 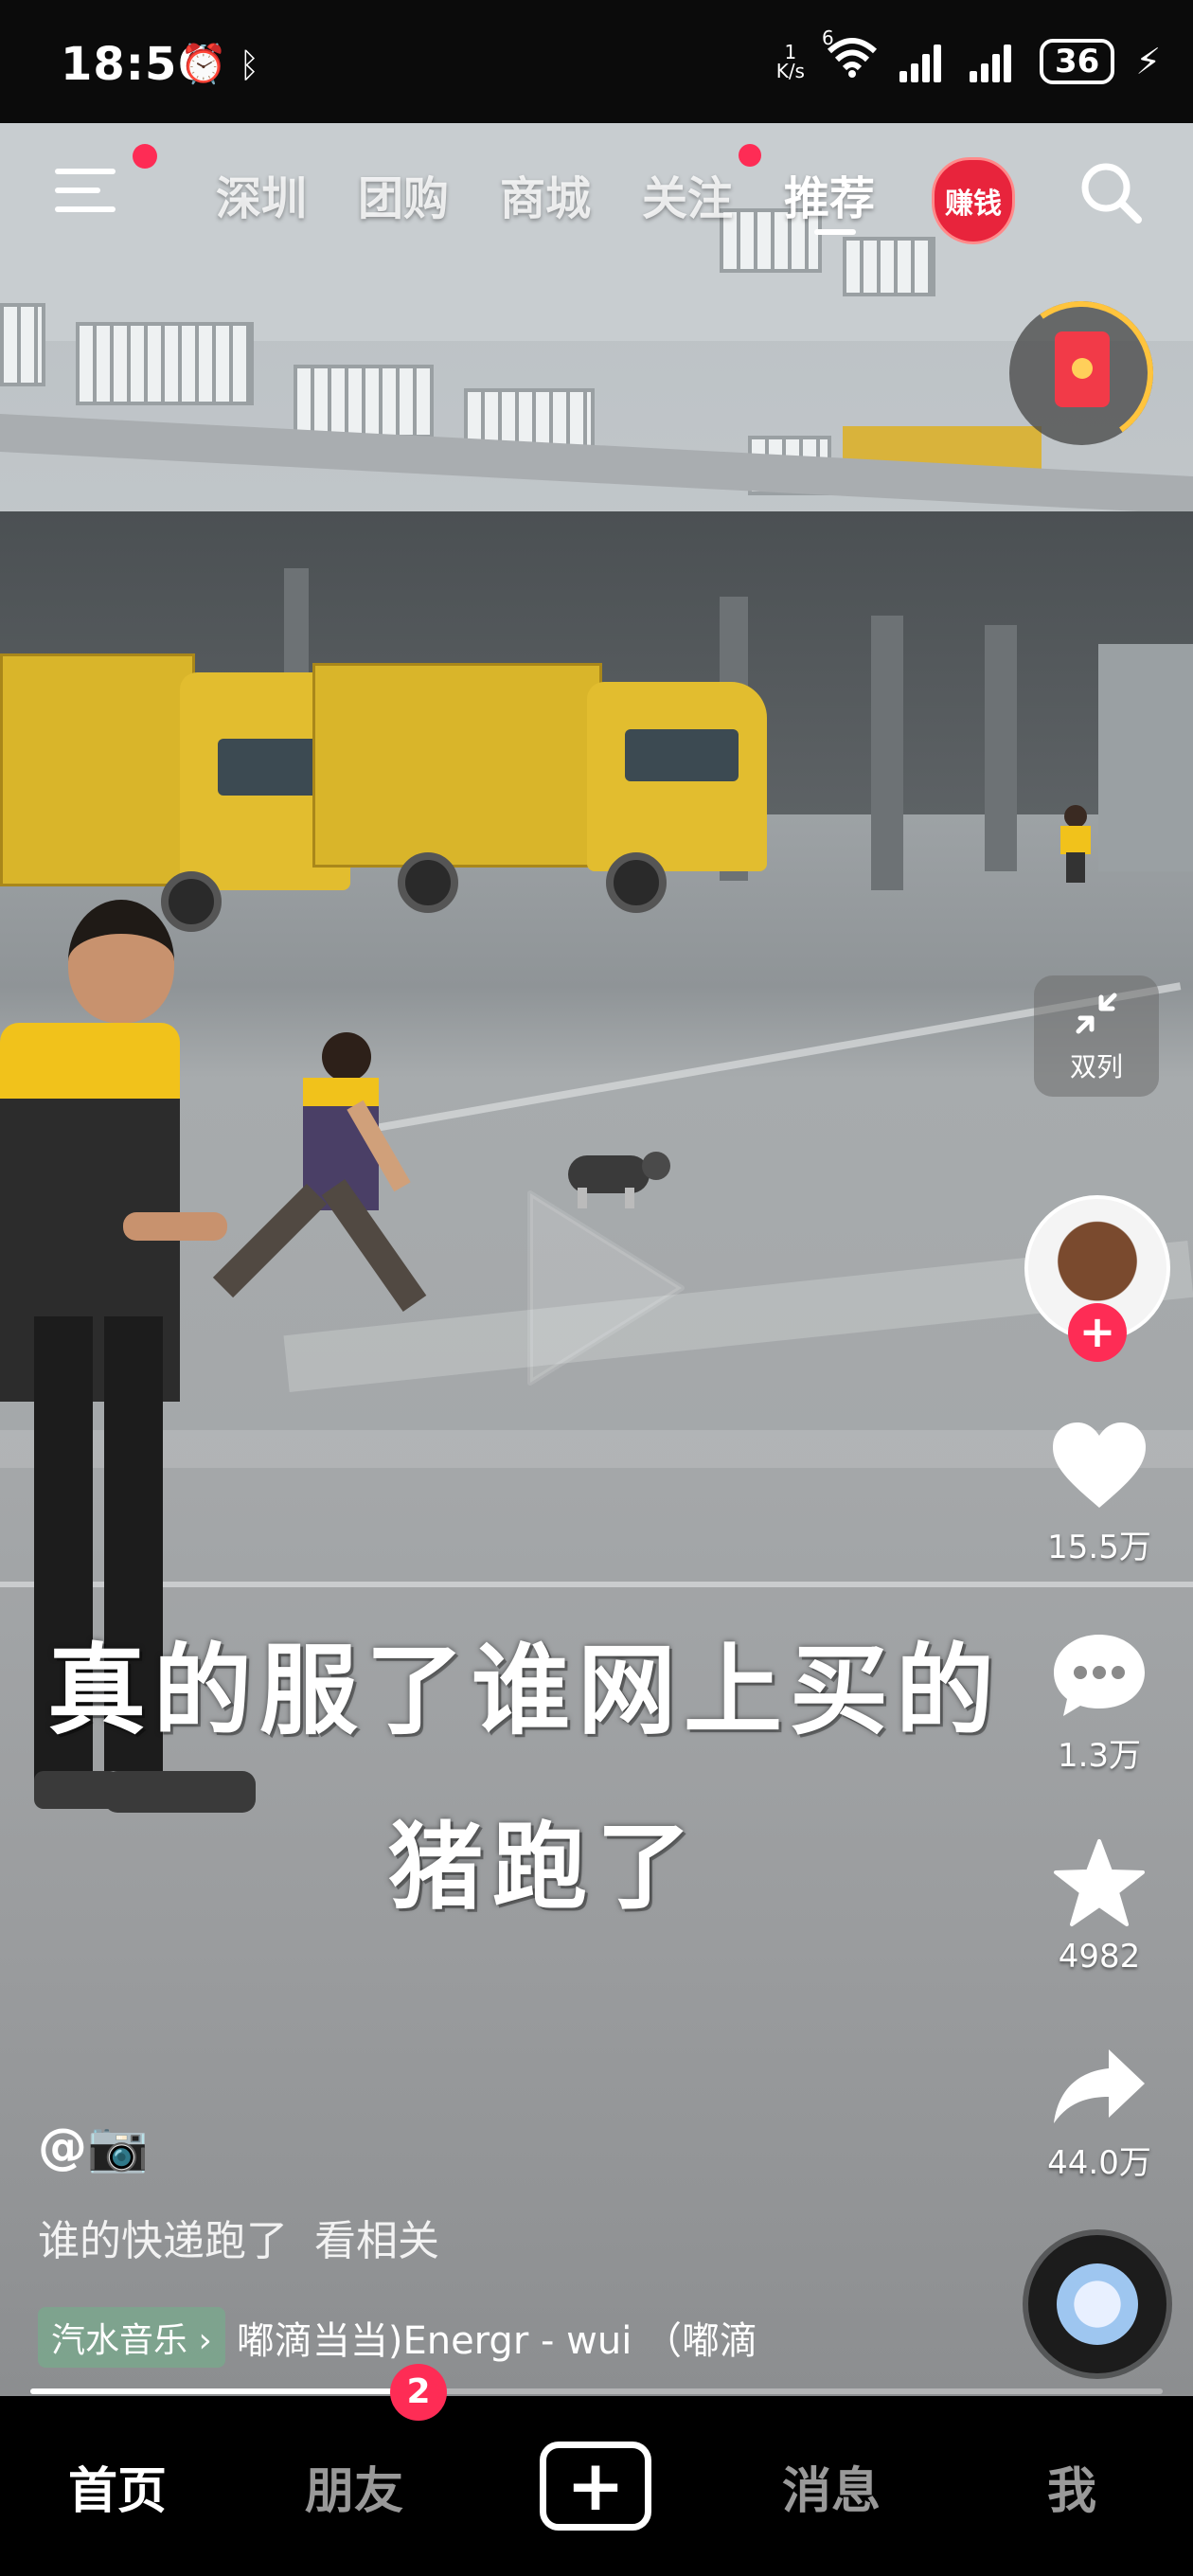 What do you see at coordinates (85, 194) in the screenshot?
I see `menu-icon` at bounding box center [85, 194].